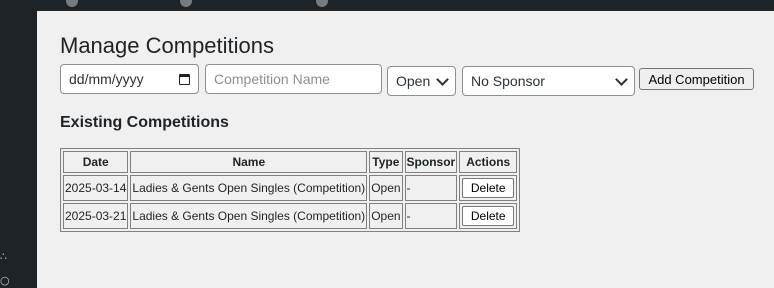 The height and width of the screenshot is (288, 774). What do you see at coordinates (3, 256) in the screenshot?
I see `sidebar-menu-icon: ∴` at bounding box center [3, 256].